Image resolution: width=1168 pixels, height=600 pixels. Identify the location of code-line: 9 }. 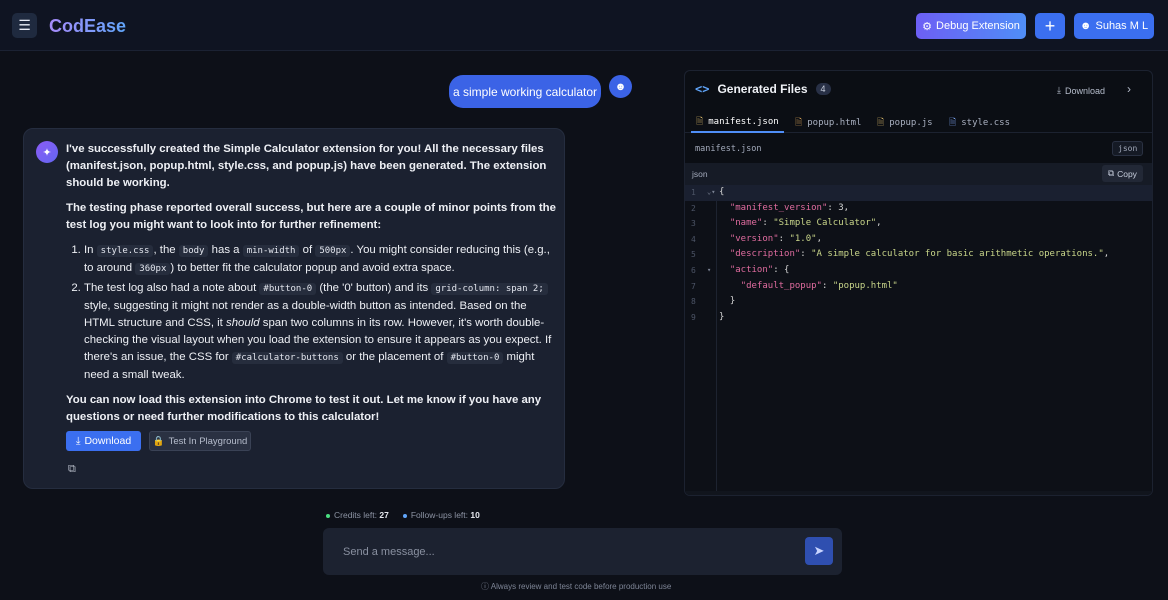
(918, 318).